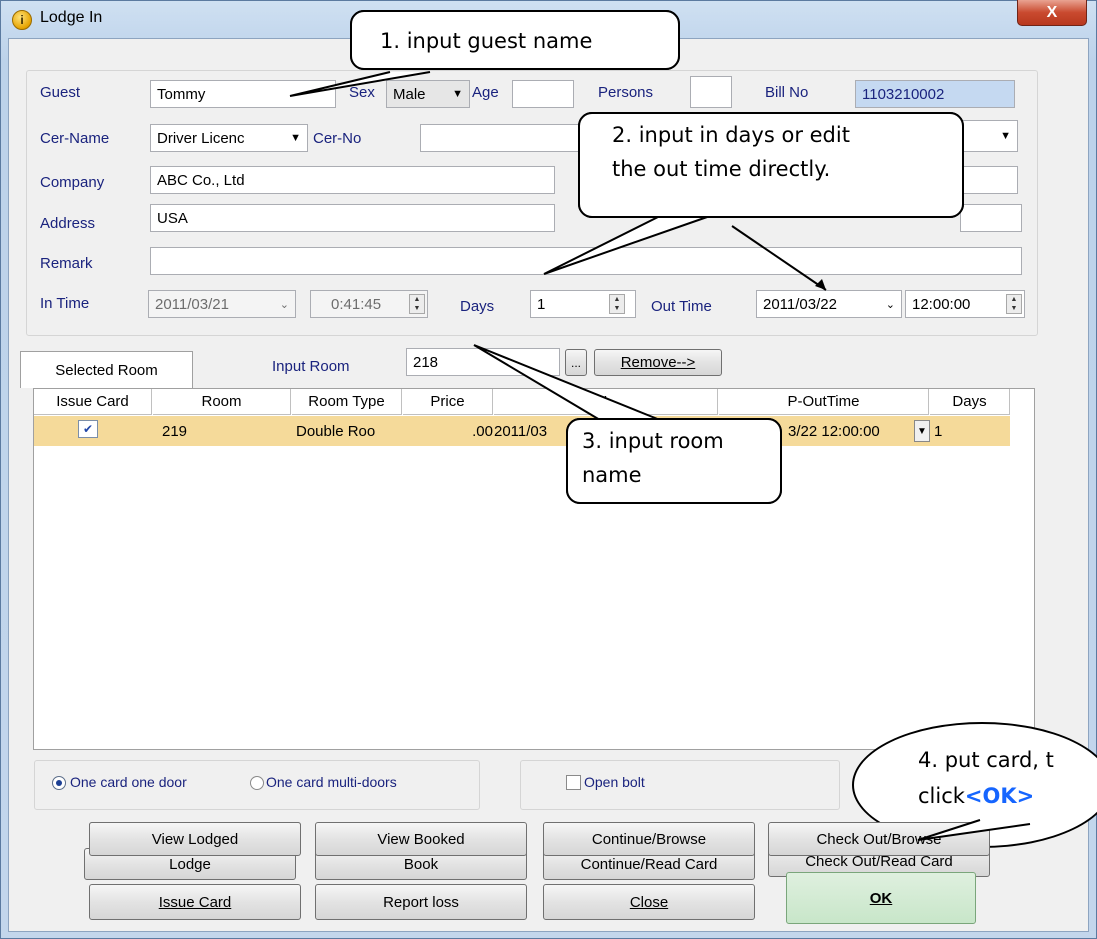 The height and width of the screenshot is (939, 1097). What do you see at coordinates (986, 760) in the screenshot?
I see `callout-4-line-1: 4. put card, t` at bounding box center [986, 760].